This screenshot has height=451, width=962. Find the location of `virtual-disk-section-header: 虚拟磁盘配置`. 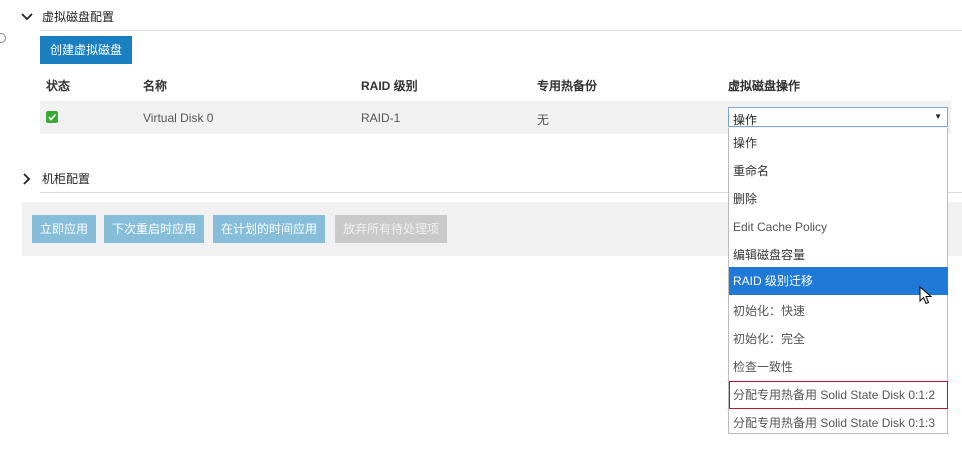

virtual-disk-section-header: 虚拟磁盘配置 is located at coordinates (67, 16).